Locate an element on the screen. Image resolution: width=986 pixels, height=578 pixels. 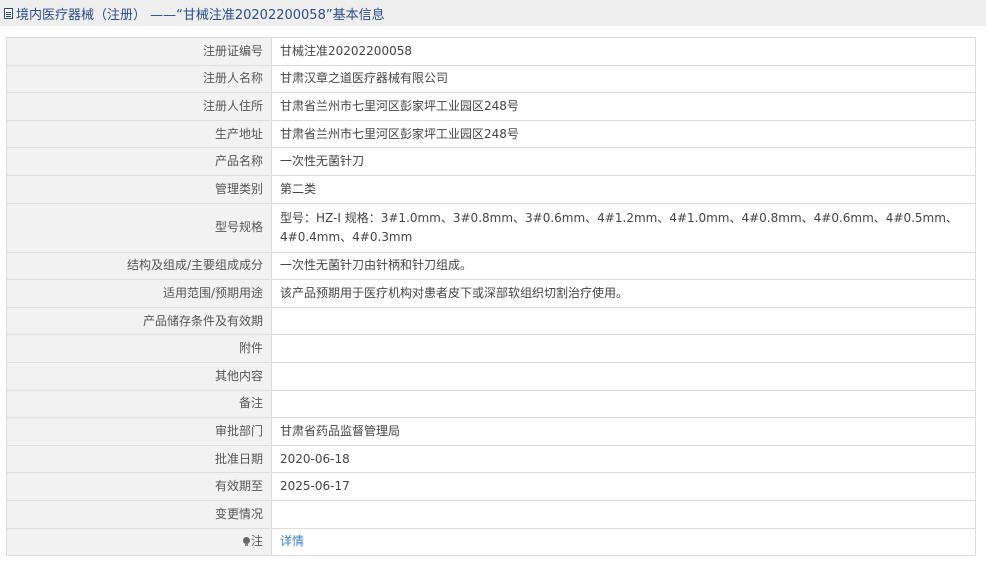
table-row: 变更情况 is located at coordinates (491, 514).